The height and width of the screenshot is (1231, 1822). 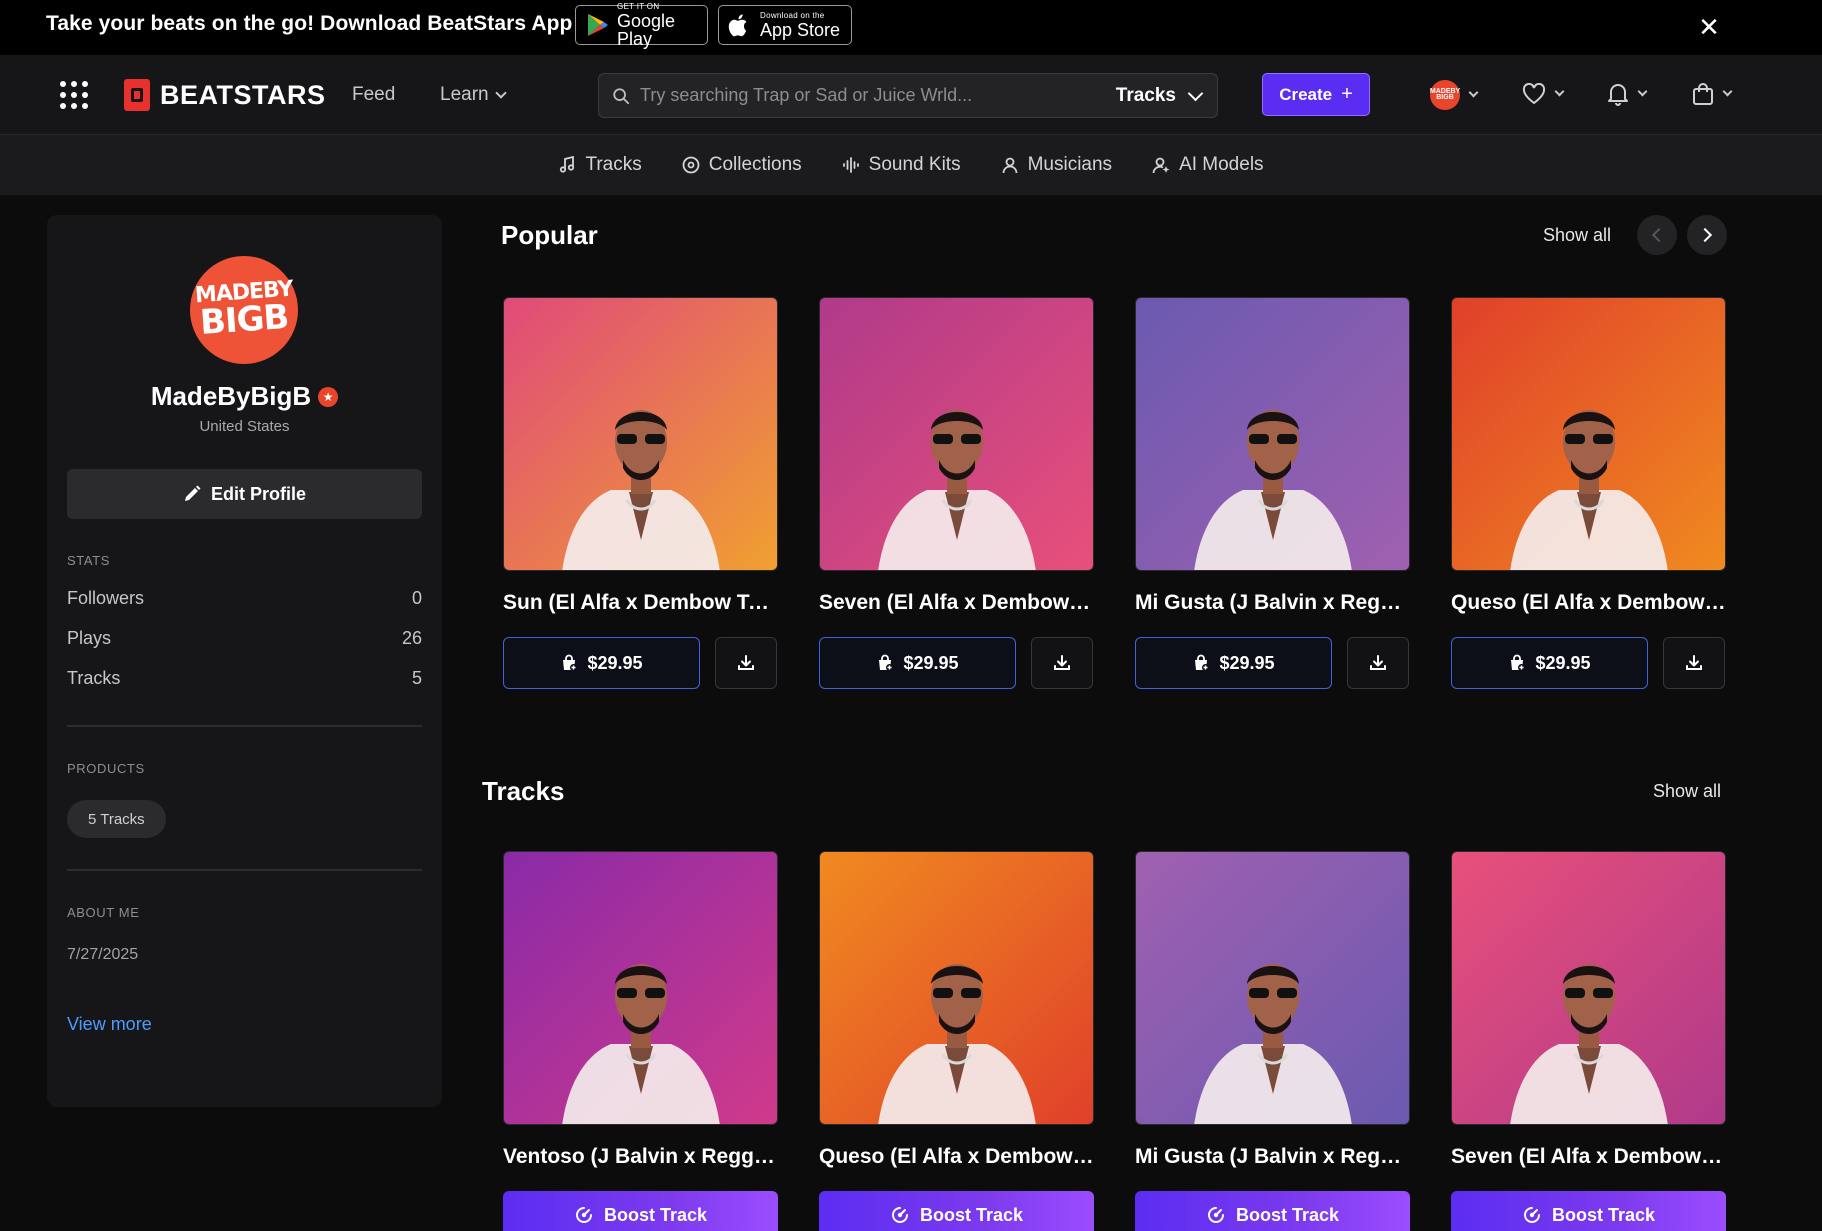 What do you see at coordinates (641, 24) in the screenshot?
I see `google-play-button: GET IT ON Google Play` at bounding box center [641, 24].